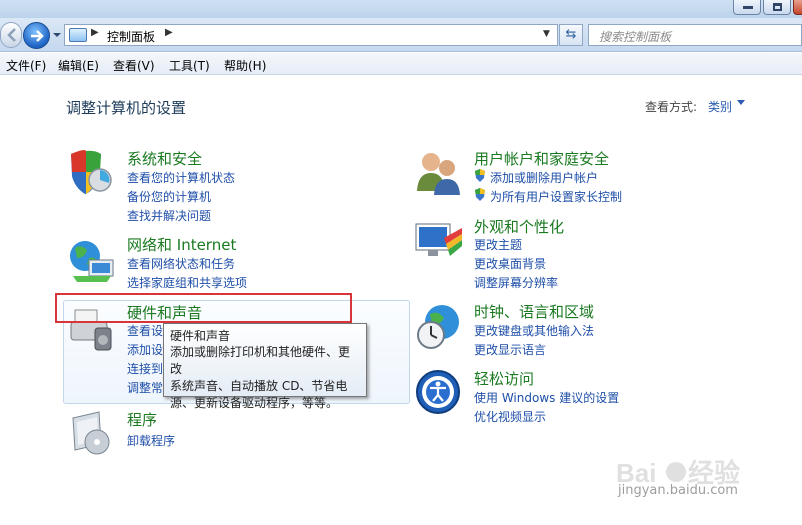 Image resolution: width=802 pixels, height=525 pixels. Describe the element at coordinates (438, 239) in the screenshot. I see `appearance-personalization-icon` at that location.